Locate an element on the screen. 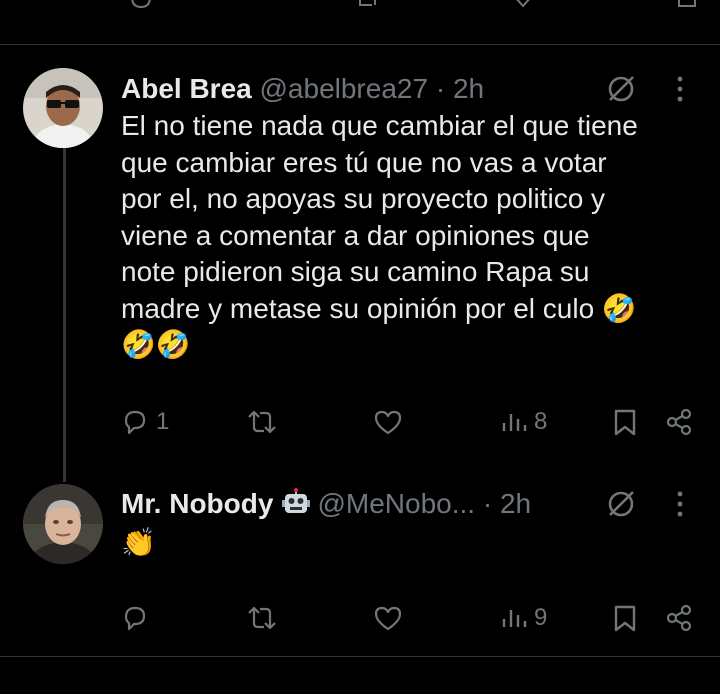 This screenshot has height=694, width=720. views-count: 9 is located at coordinates (541, 617).